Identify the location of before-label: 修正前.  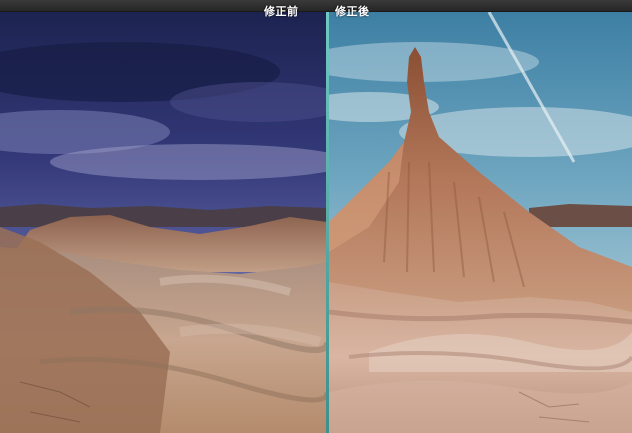
(281, 11).